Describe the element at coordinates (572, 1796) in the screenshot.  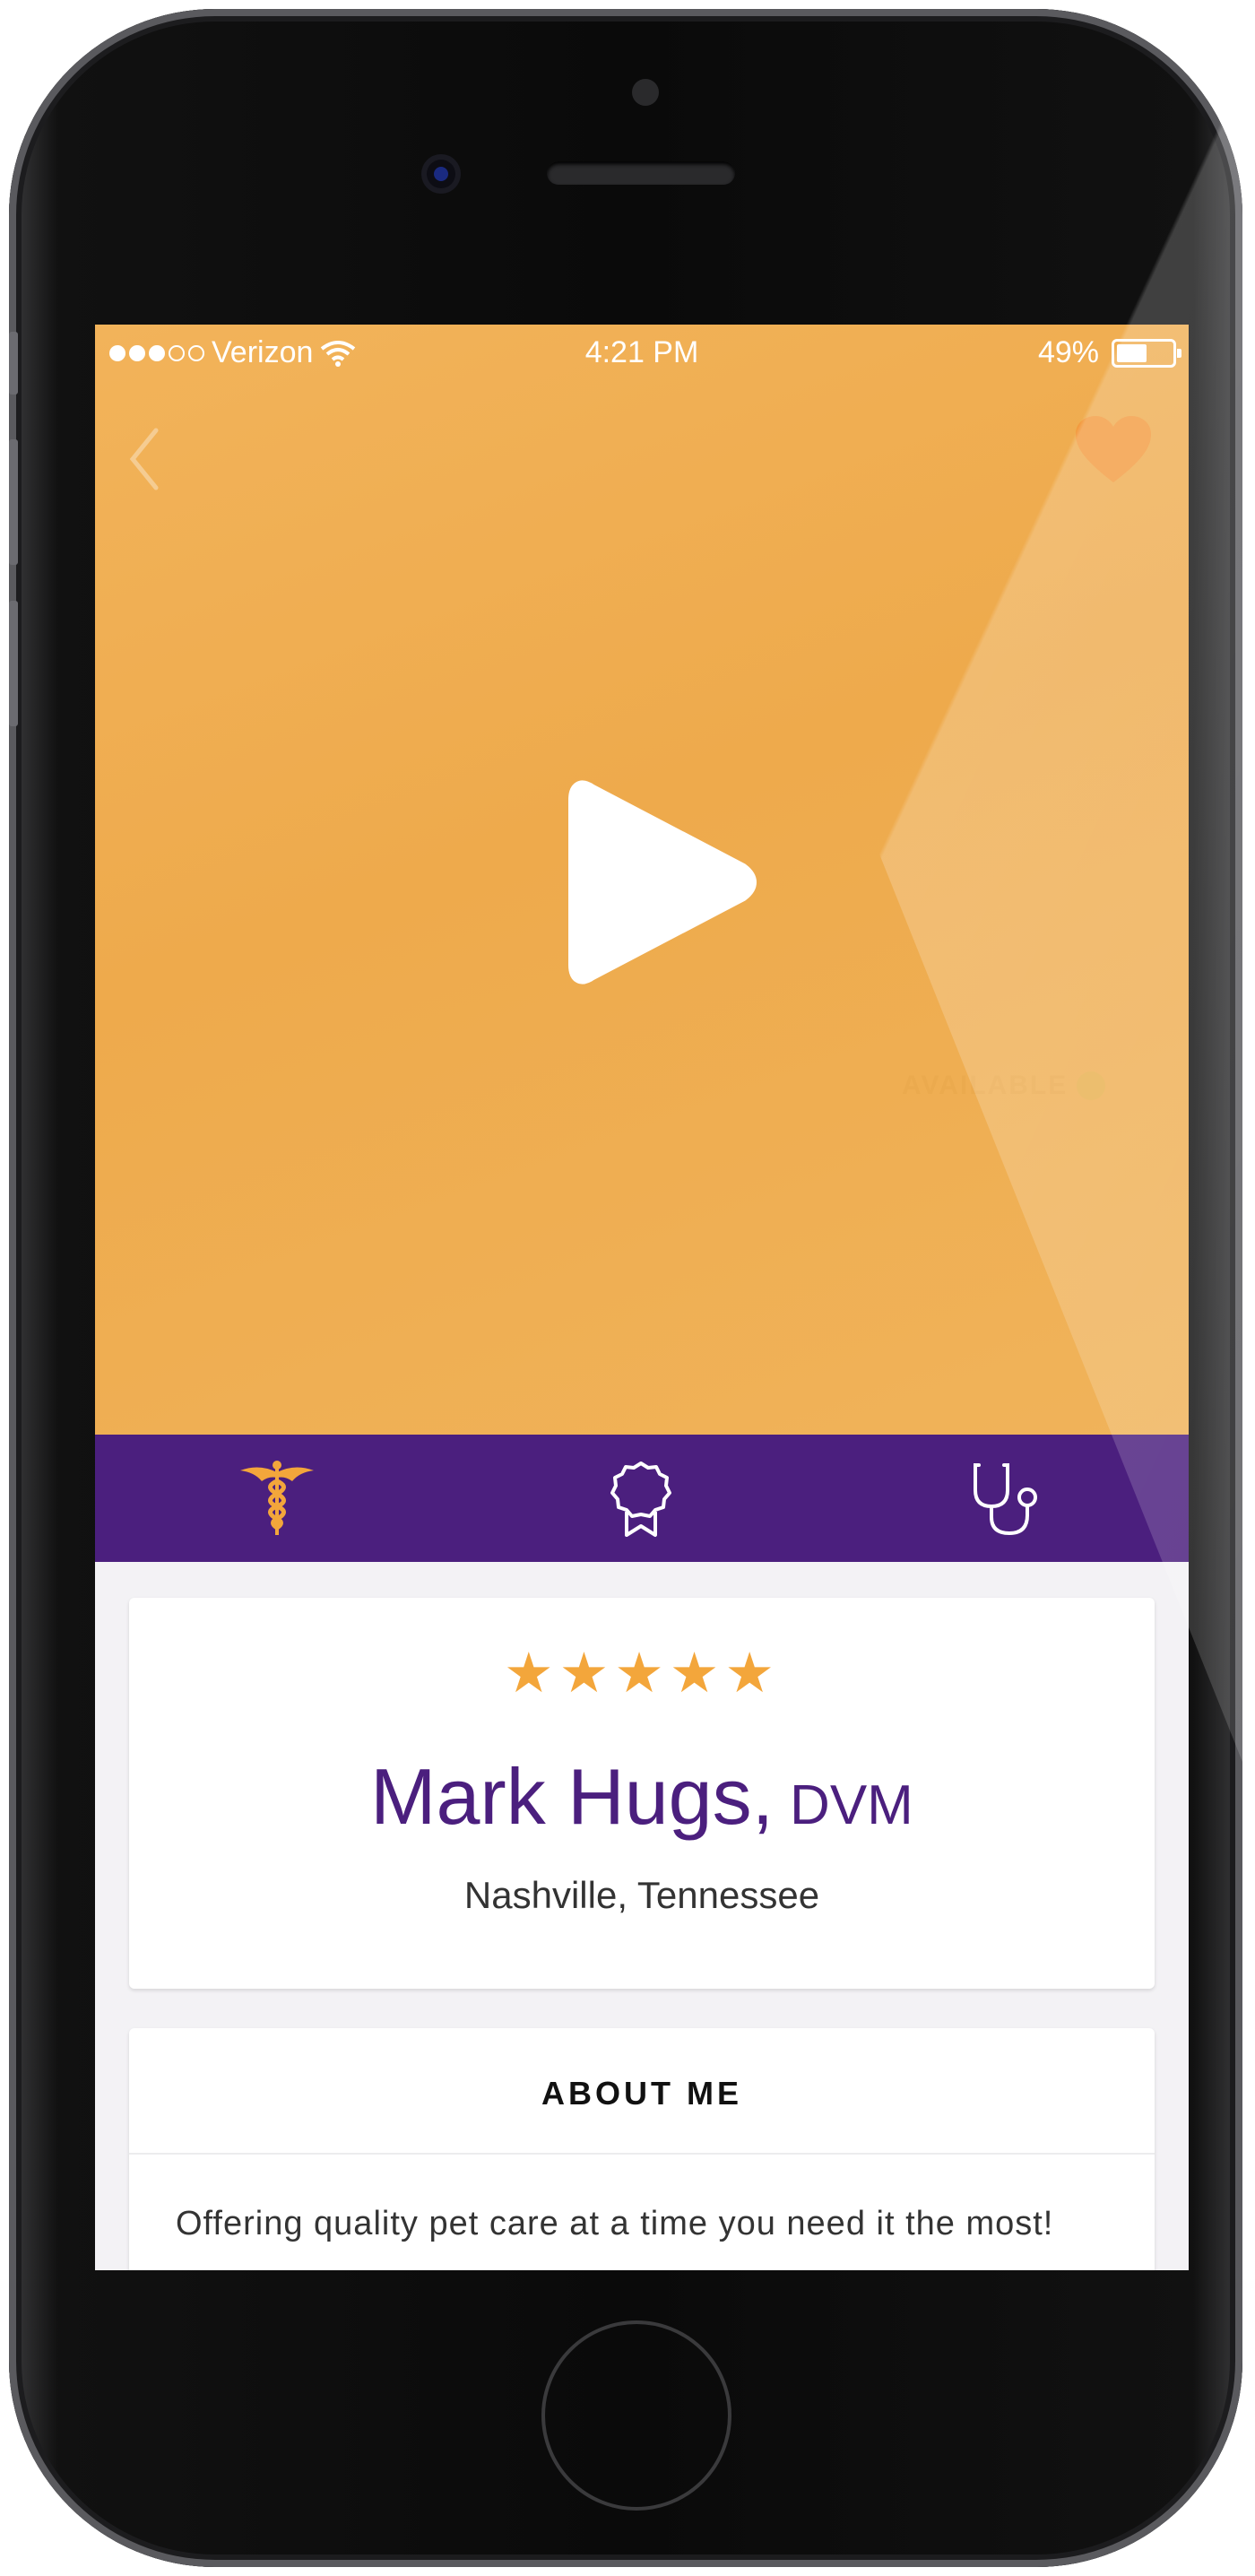
I see `vet-name-text: Mark Hugs,` at that location.